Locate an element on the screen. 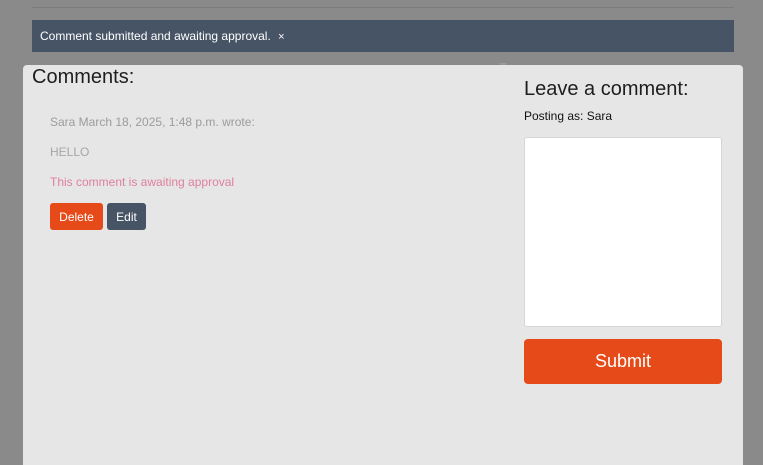  delete-comment-button: Delete is located at coordinates (76, 216).